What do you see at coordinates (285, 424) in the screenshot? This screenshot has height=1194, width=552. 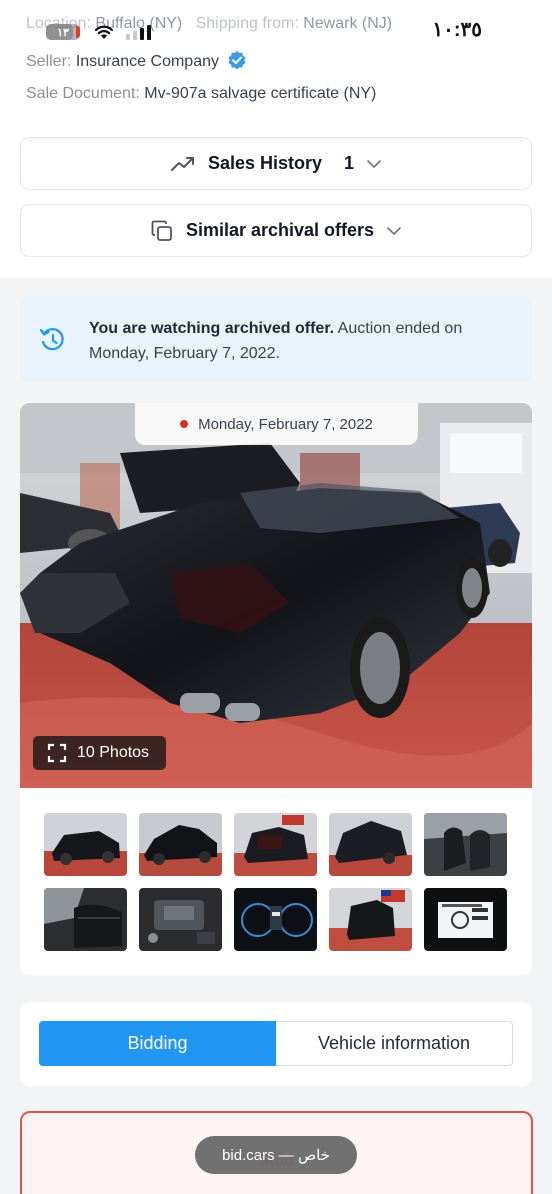 I see `auction-date: Monday, February 7, 2022` at bounding box center [285, 424].